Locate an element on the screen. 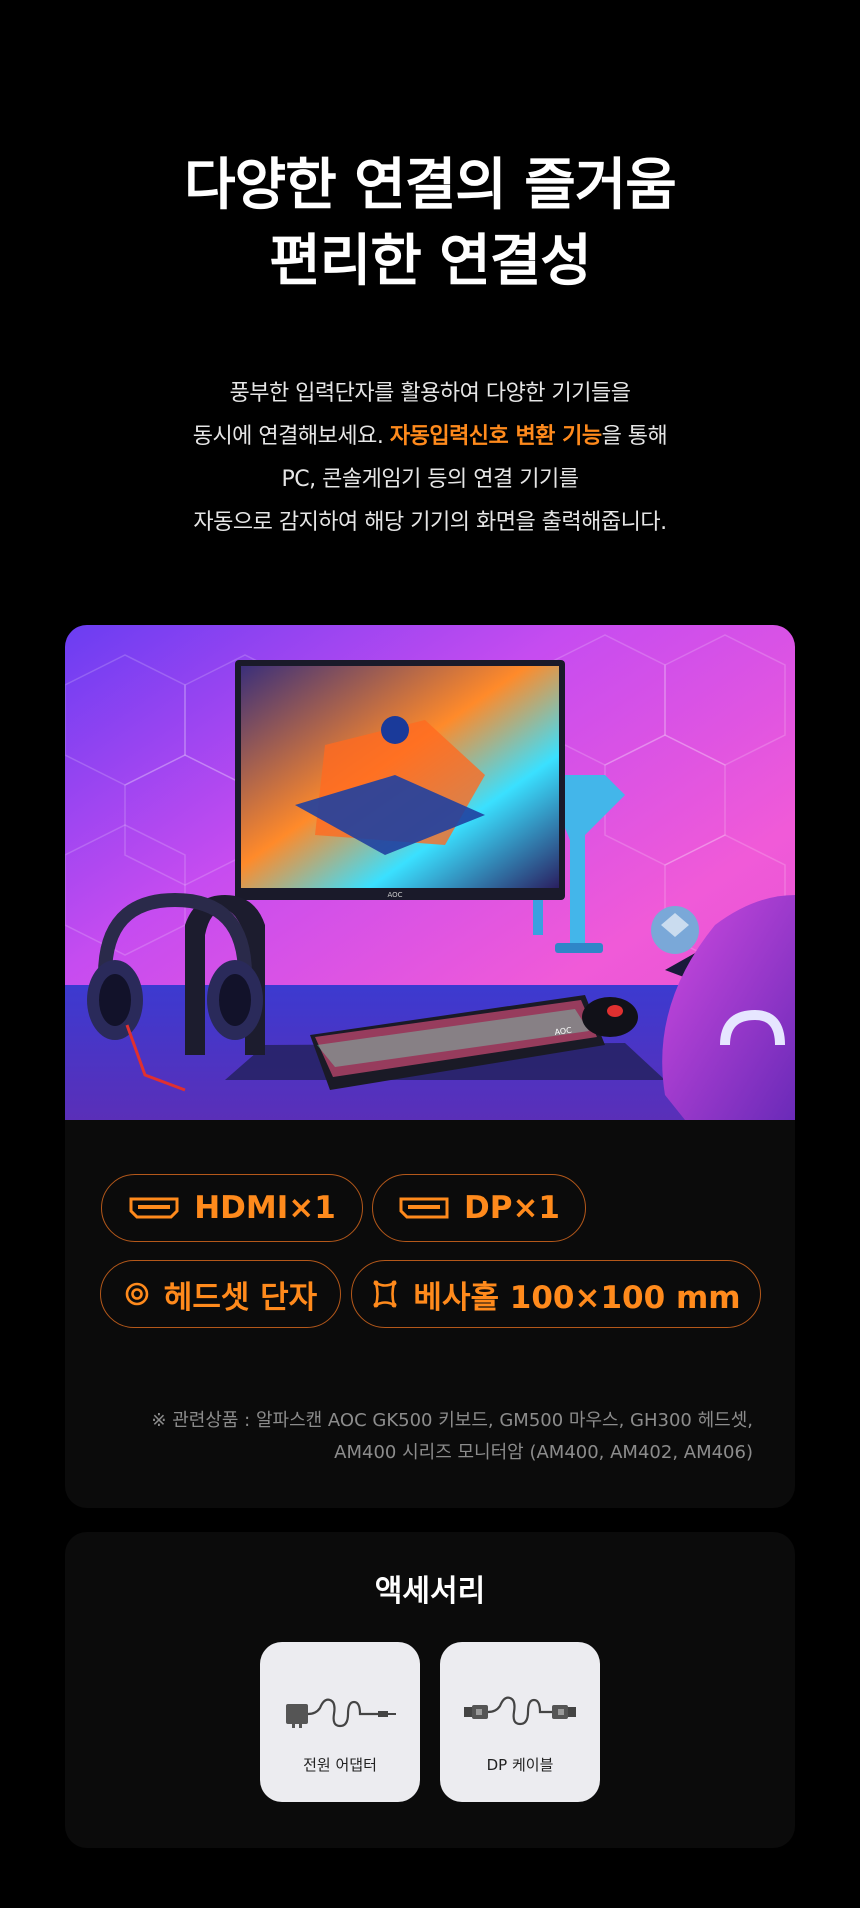 Image resolution: width=860 pixels, height=1908 pixels. description-line-4: 자동으로 감지하여 해당 기기의 화면을 출력해줍니다. is located at coordinates (430, 522).